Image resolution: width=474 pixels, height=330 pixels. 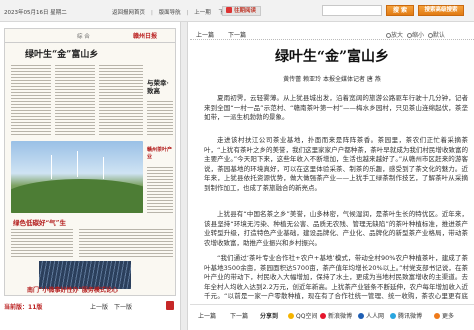 I want to click on share-more: 更多, so click(x=444, y=315).